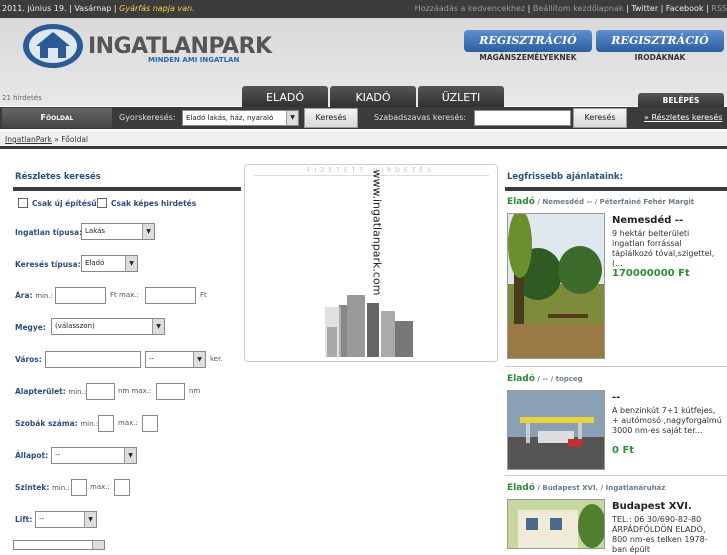  Describe the element at coordinates (128, 423) in the screenshot. I see `rooms-max-label: max.:` at that location.